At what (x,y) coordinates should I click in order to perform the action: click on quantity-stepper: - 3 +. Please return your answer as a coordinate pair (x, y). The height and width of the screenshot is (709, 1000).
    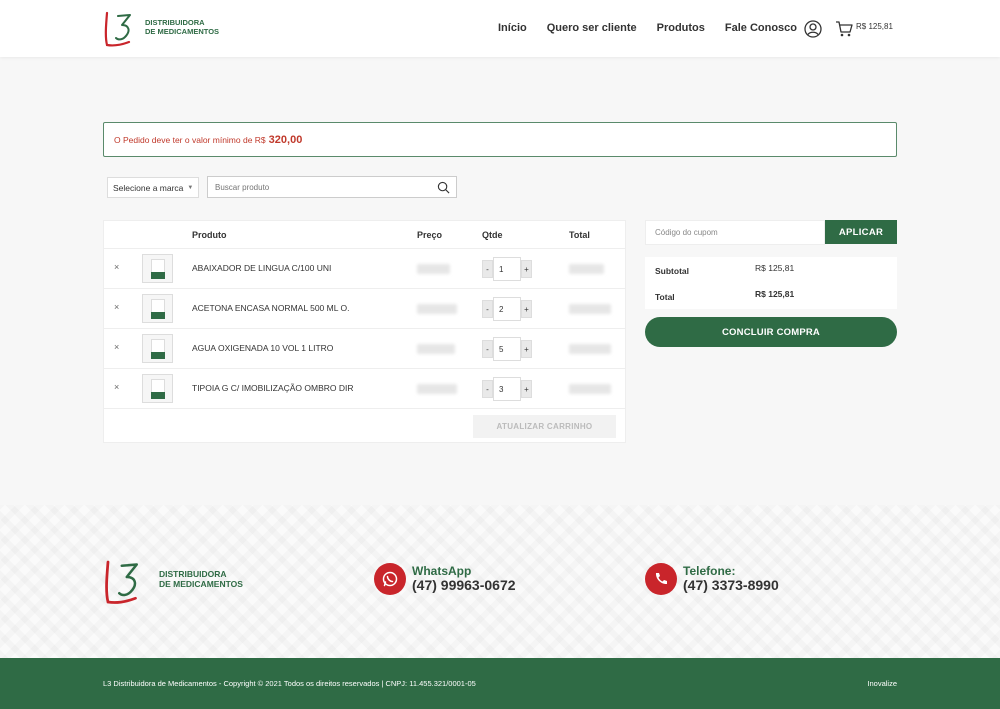
    Looking at the image, I should click on (507, 389).